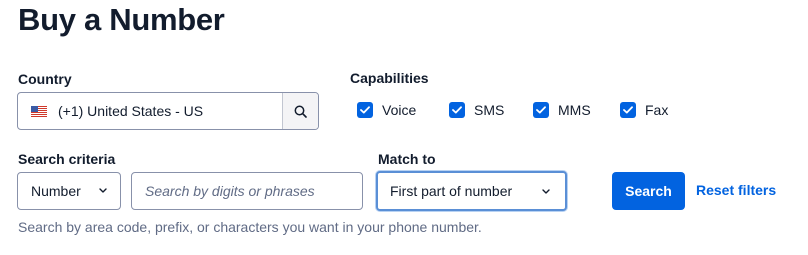  Describe the element at coordinates (644, 110) in the screenshot. I see `capability-fax: Fax` at that location.